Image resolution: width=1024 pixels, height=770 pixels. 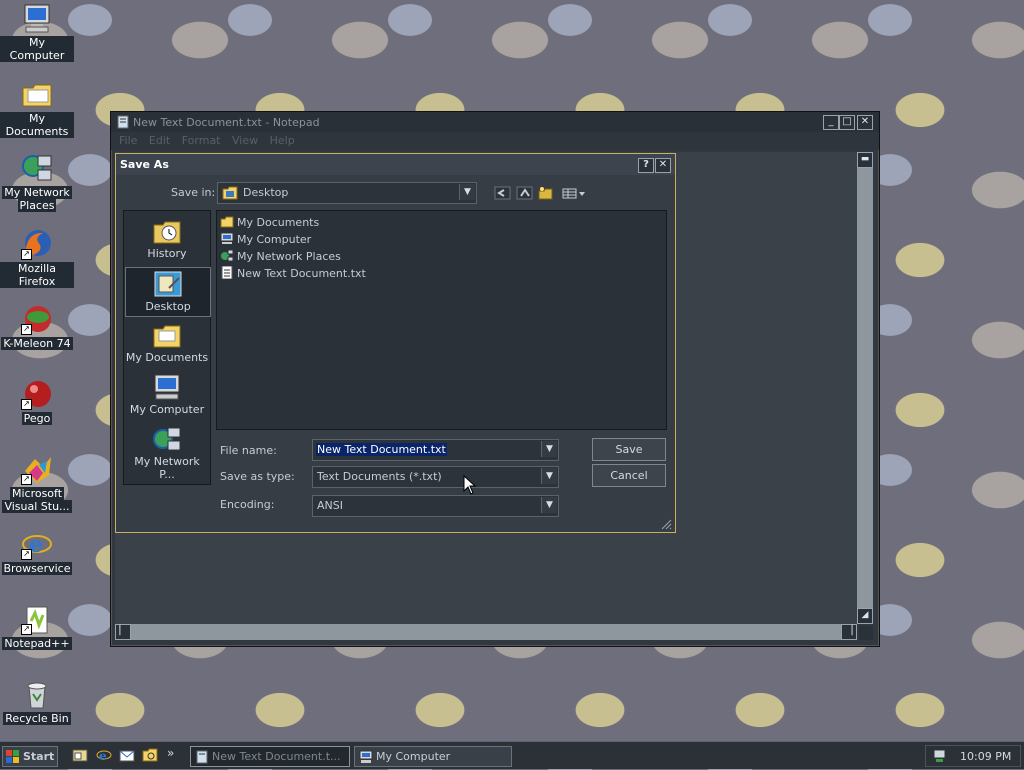 I want to click on vertical-scrollbar: ▬ ◢, so click(x=865, y=388).